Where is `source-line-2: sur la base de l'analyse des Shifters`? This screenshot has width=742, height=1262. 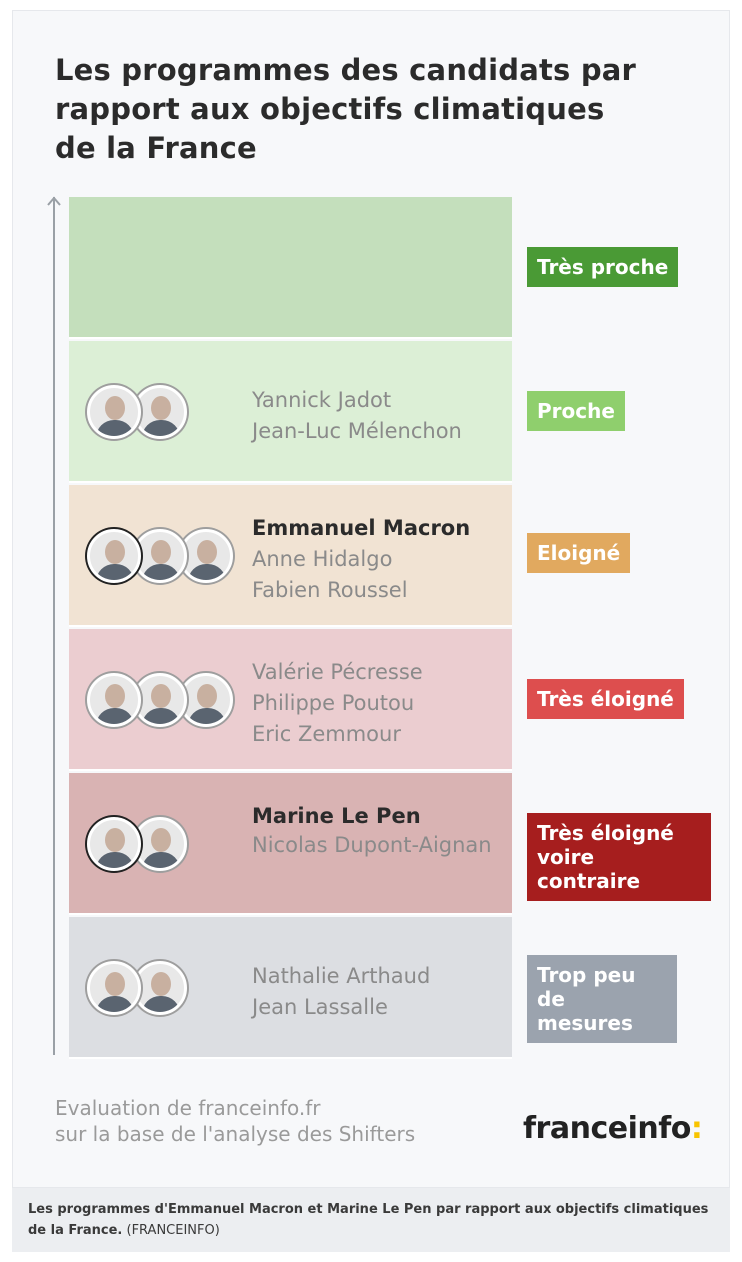 source-line-2: sur la base de l'analyse des Shifters is located at coordinates (235, 1134).